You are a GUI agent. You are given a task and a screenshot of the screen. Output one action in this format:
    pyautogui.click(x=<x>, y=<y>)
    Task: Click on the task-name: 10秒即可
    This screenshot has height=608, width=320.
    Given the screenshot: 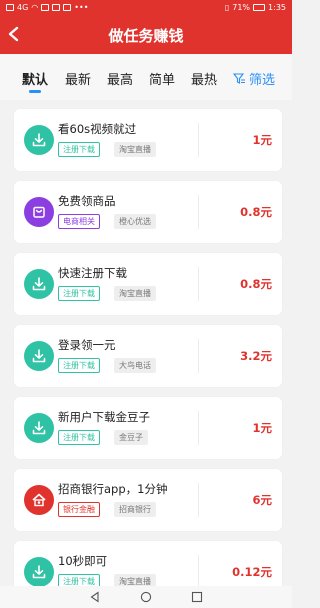 What is the action you would take?
    pyautogui.click(x=83, y=561)
    